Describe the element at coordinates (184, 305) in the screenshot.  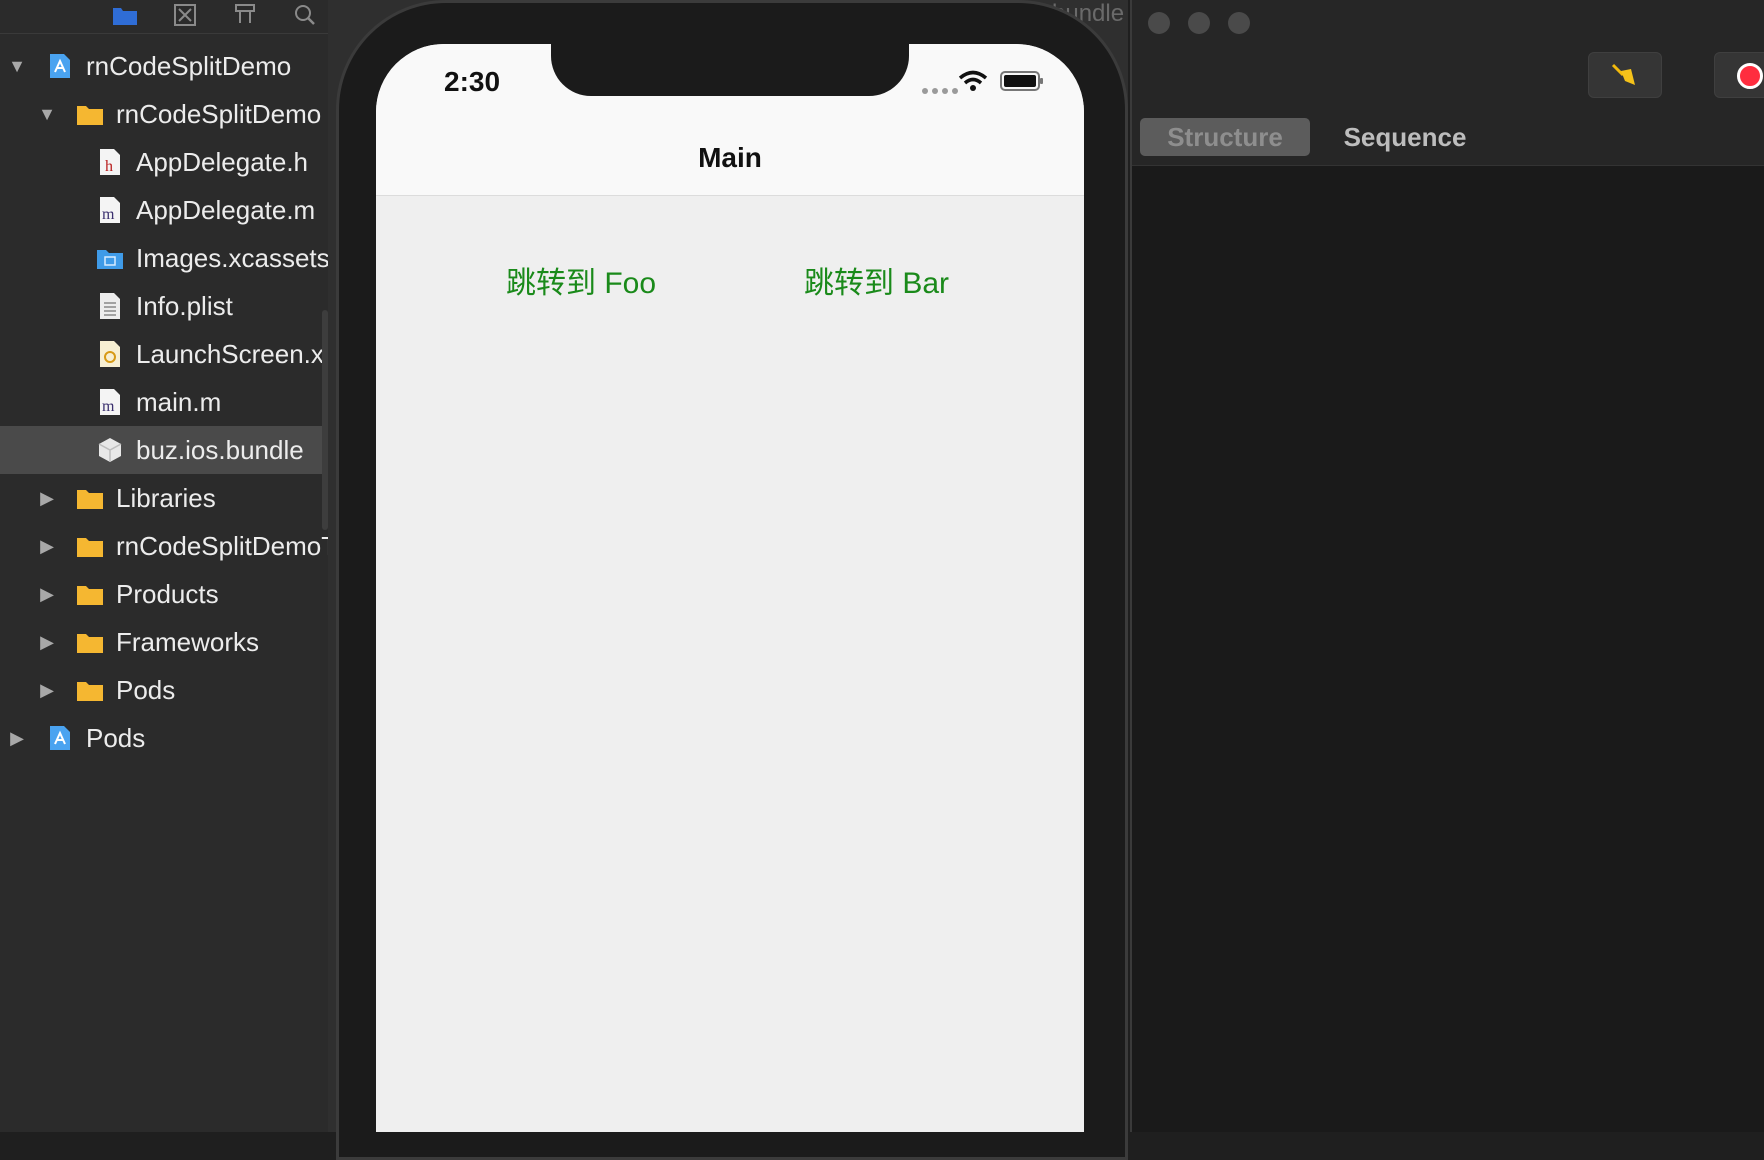
I see `tree-item-label: Info.plist` at that location.